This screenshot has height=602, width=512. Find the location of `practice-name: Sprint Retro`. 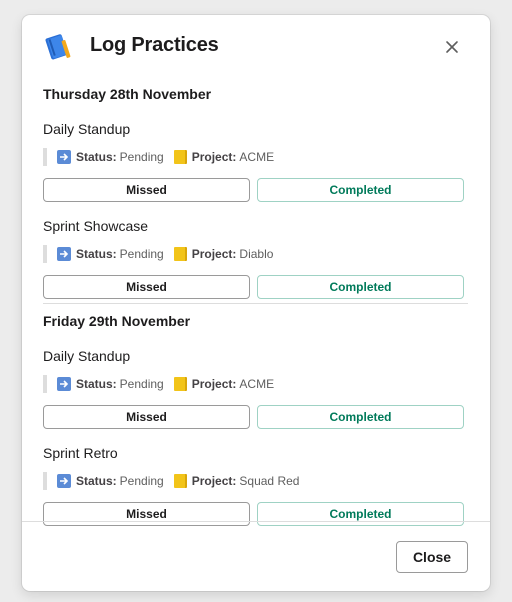

practice-name: Sprint Retro is located at coordinates (80, 453).